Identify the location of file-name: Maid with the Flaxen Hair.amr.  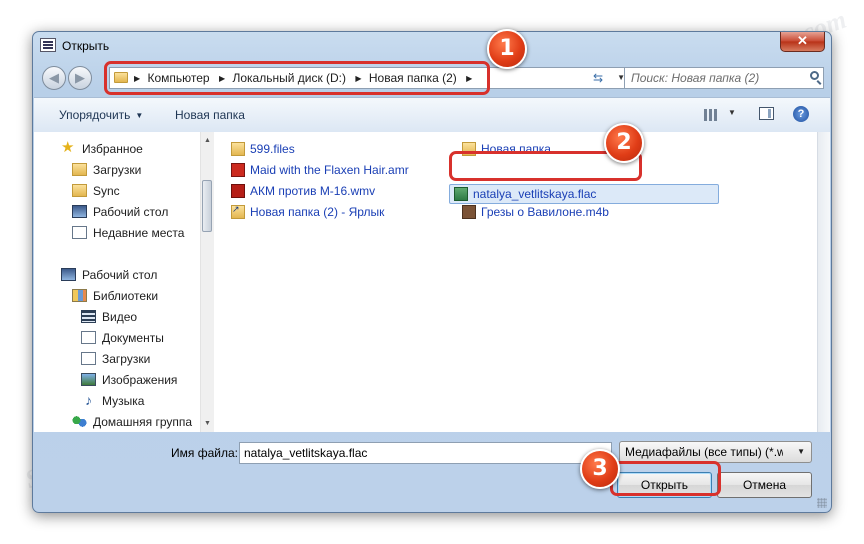
(329, 170).